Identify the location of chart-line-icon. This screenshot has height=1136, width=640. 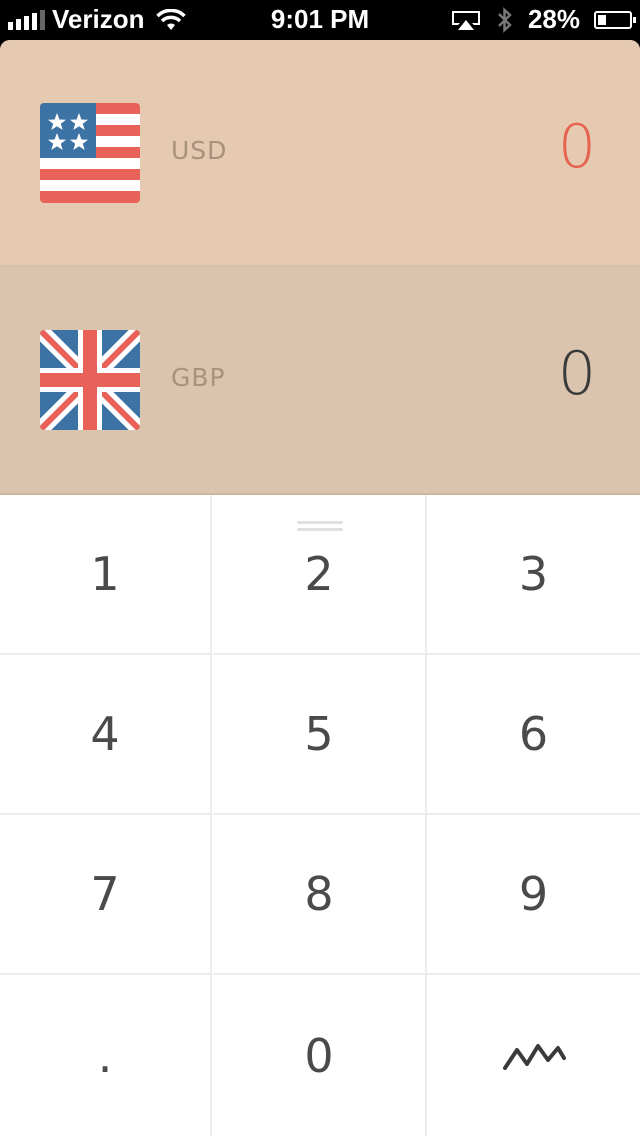
(534, 1056).